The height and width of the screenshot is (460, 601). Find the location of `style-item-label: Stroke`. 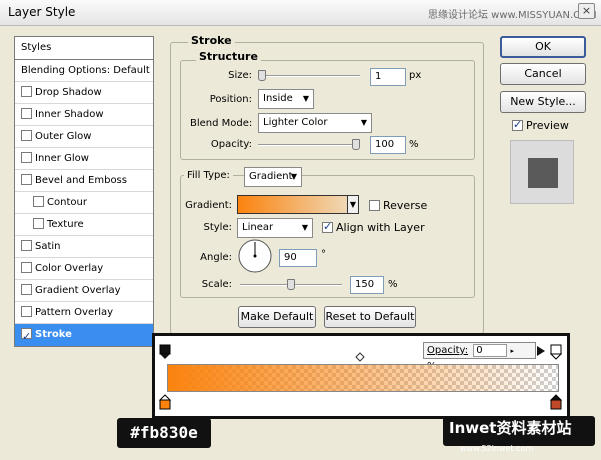

style-item-label: Stroke is located at coordinates (53, 334).